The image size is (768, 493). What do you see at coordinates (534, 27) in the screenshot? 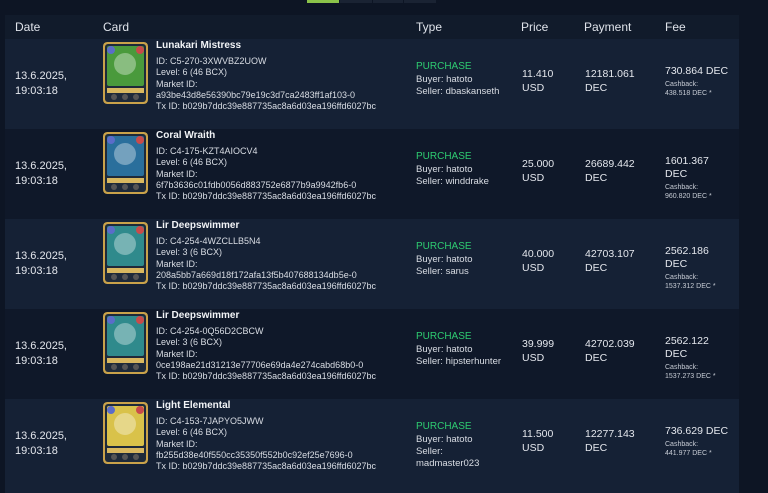
I see `header-price: Price` at bounding box center [534, 27].